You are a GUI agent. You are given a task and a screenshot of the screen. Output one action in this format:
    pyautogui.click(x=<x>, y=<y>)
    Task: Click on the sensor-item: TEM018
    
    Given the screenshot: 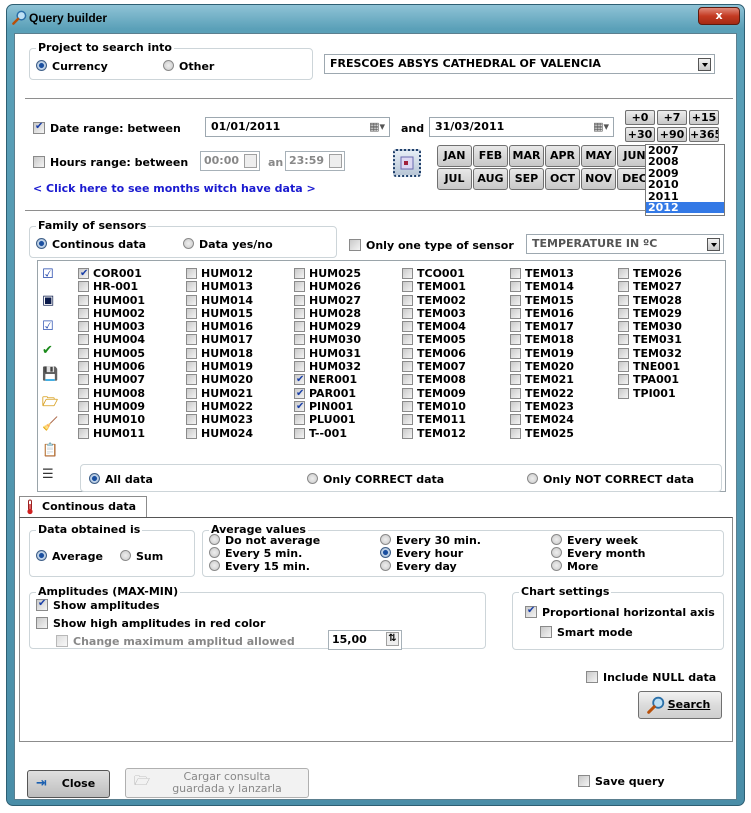 What is the action you would take?
    pyautogui.click(x=564, y=339)
    